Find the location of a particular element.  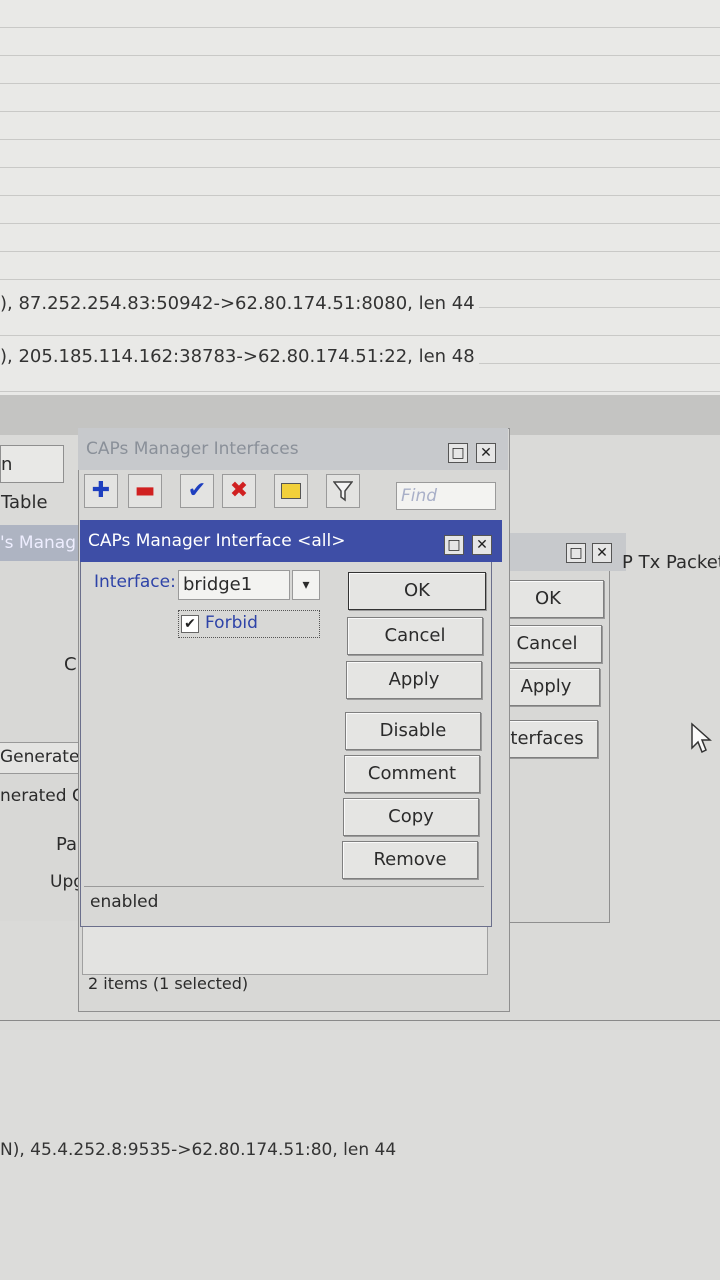

comment-button: Comment is located at coordinates (412, 774).